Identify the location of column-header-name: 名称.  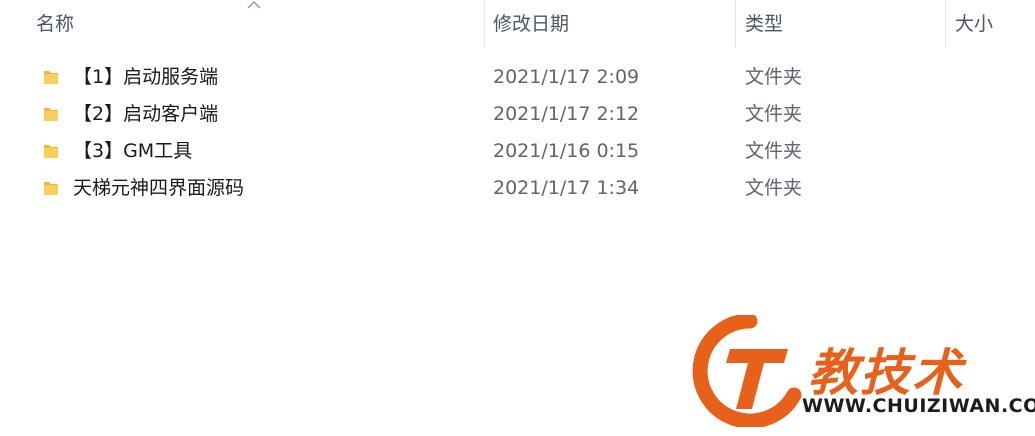
(255, 24).